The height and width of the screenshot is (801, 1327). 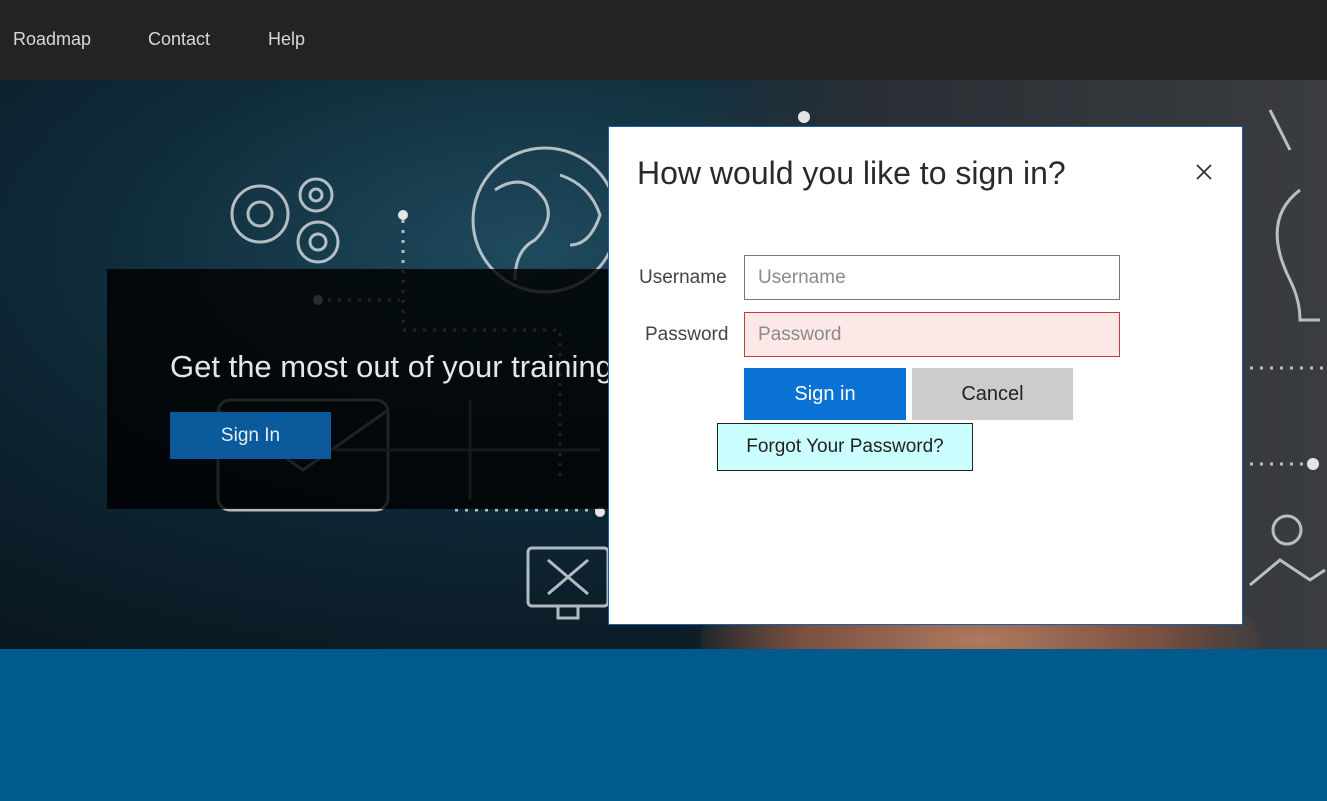 What do you see at coordinates (179, 39) in the screenshot?
I see `nav-item-contact: Contact` at bounding box center [179, 39].